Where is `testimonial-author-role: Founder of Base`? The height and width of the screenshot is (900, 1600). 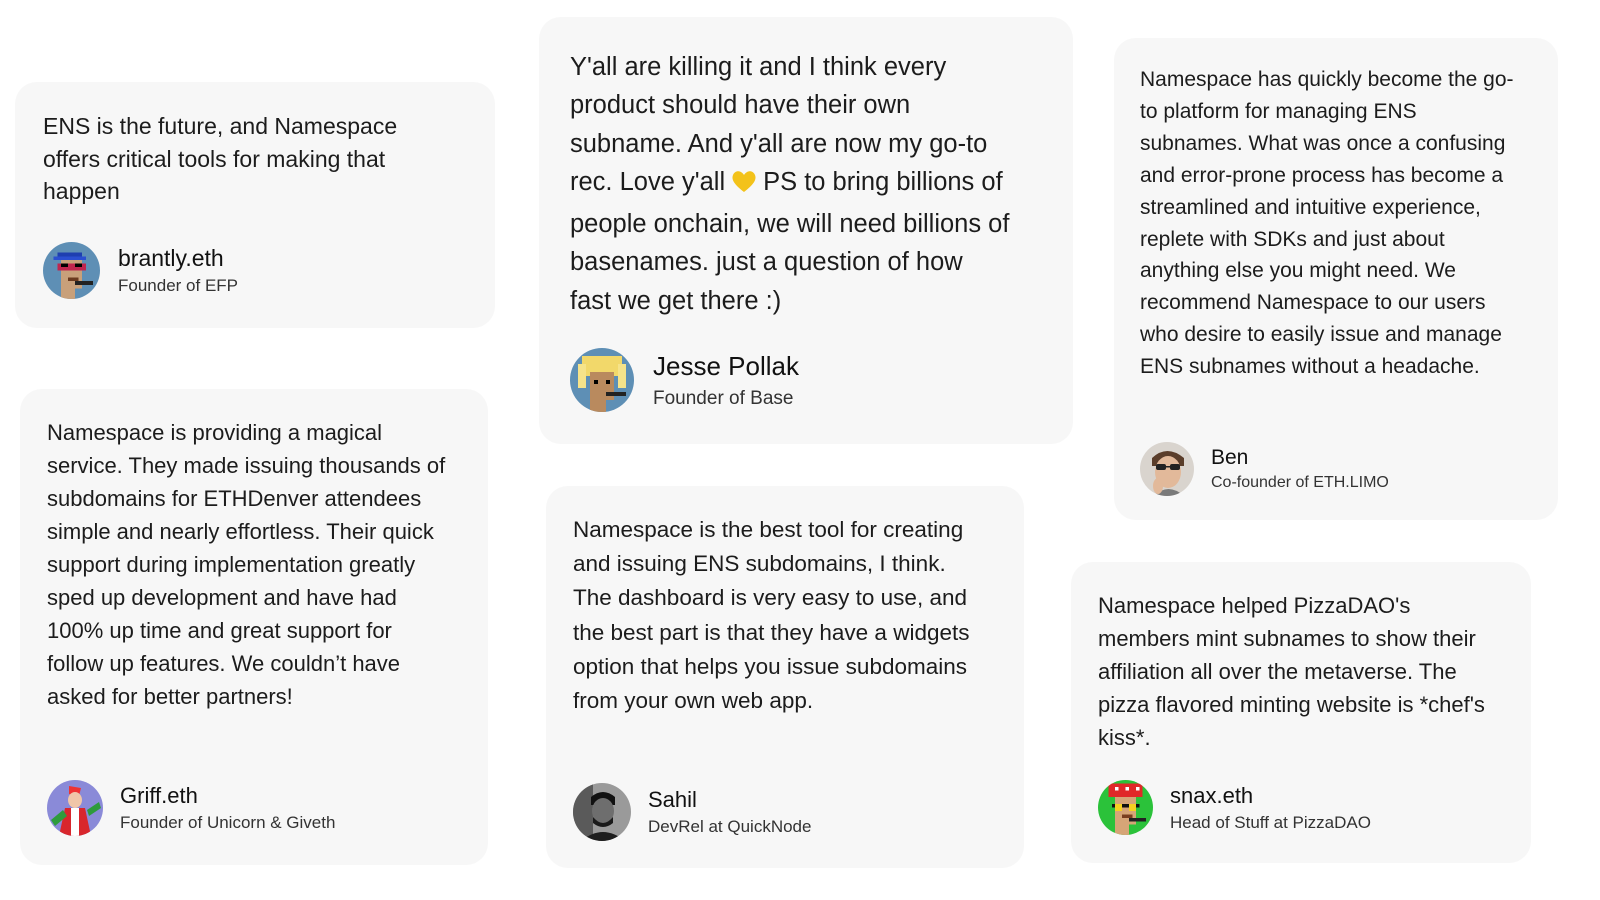
testimonial-author-role: Founder of Base is located at coordinates (723, 398).